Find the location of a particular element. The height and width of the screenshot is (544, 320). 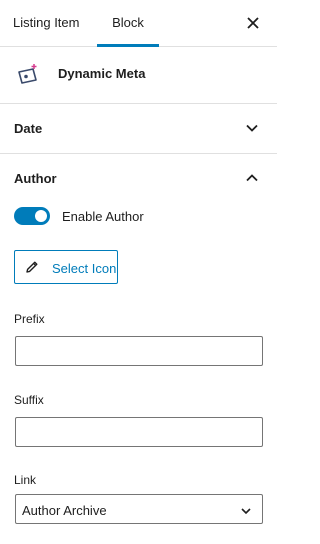

suffix-label: Suffix is located at coordinates (29, 400).